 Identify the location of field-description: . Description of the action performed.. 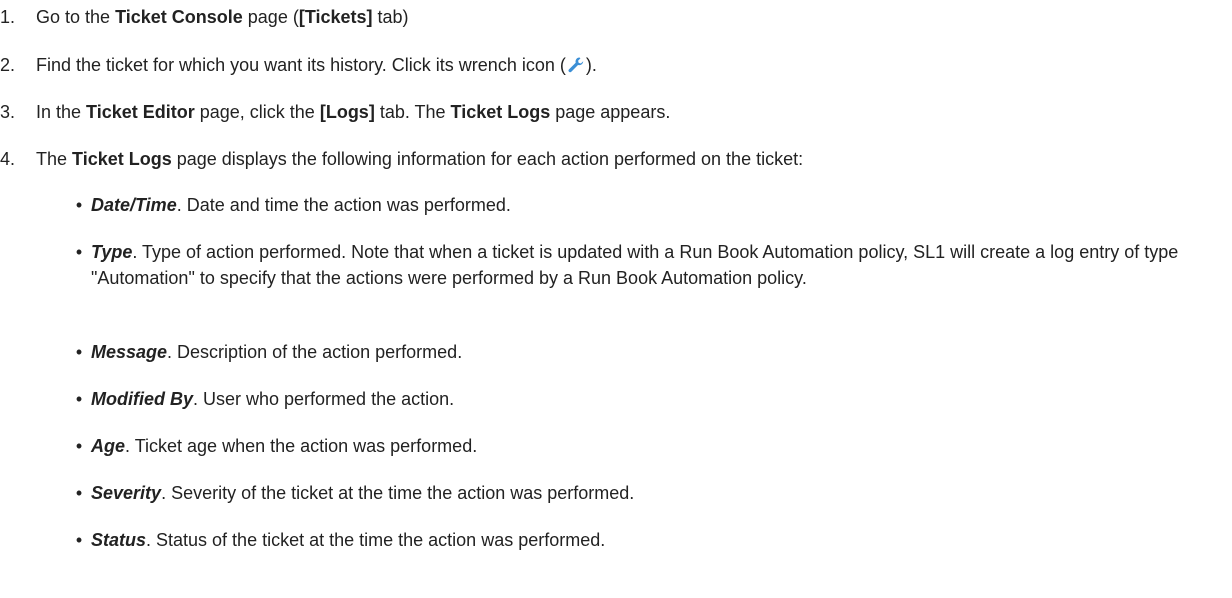
(315, 352).